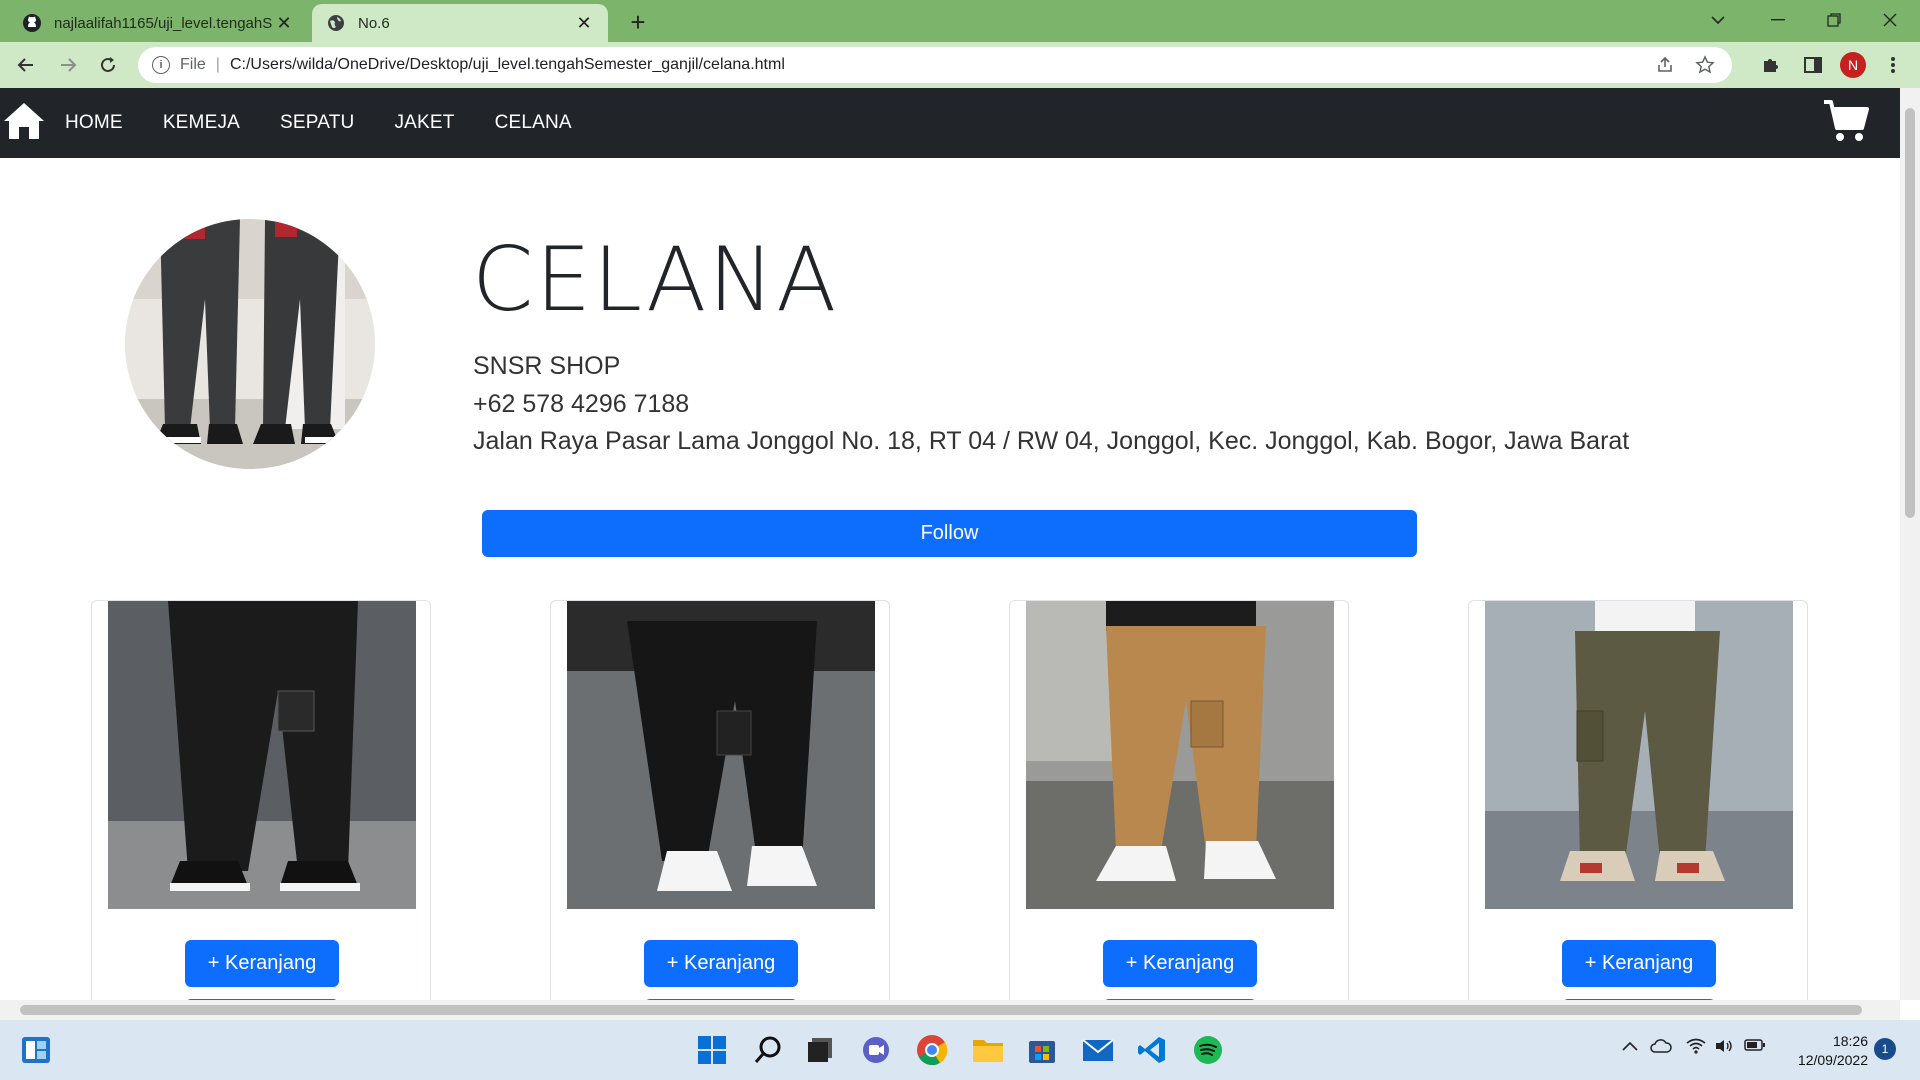 The image size is (1920, 1080). Describe the element at coordinates (108, 65) in the screenshot. I see `reload-icon` at that location.